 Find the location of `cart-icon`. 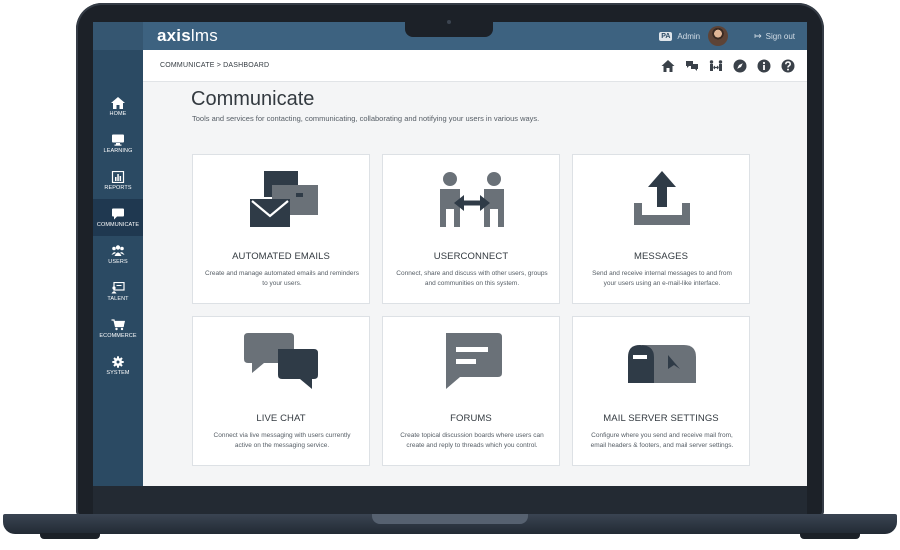

cart-icon is located at coordinates (118, 324).